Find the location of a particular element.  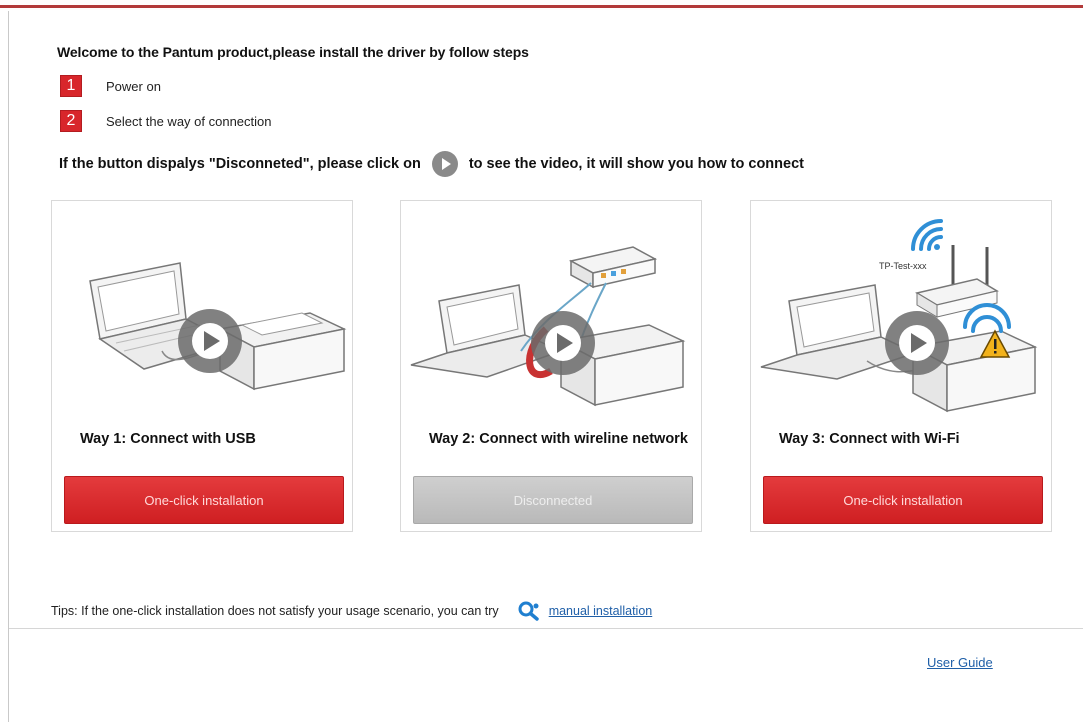

step-text: Power on is located at coordinates (133, 86).